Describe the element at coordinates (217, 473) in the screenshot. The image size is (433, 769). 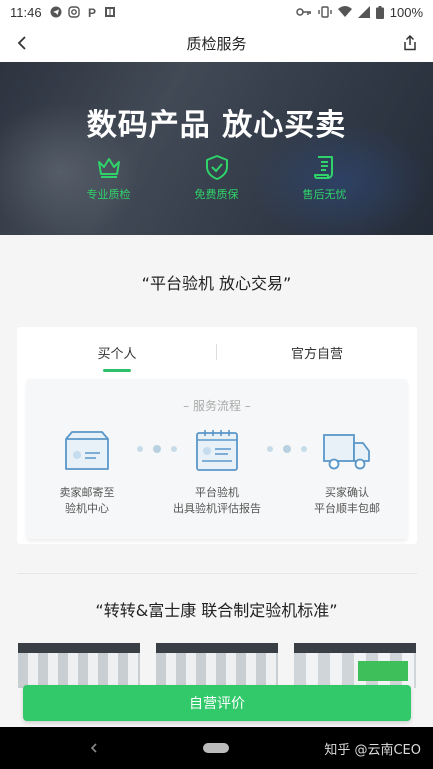
I see `step-inspect: 平台验机 出具验机评估报告` at that location.